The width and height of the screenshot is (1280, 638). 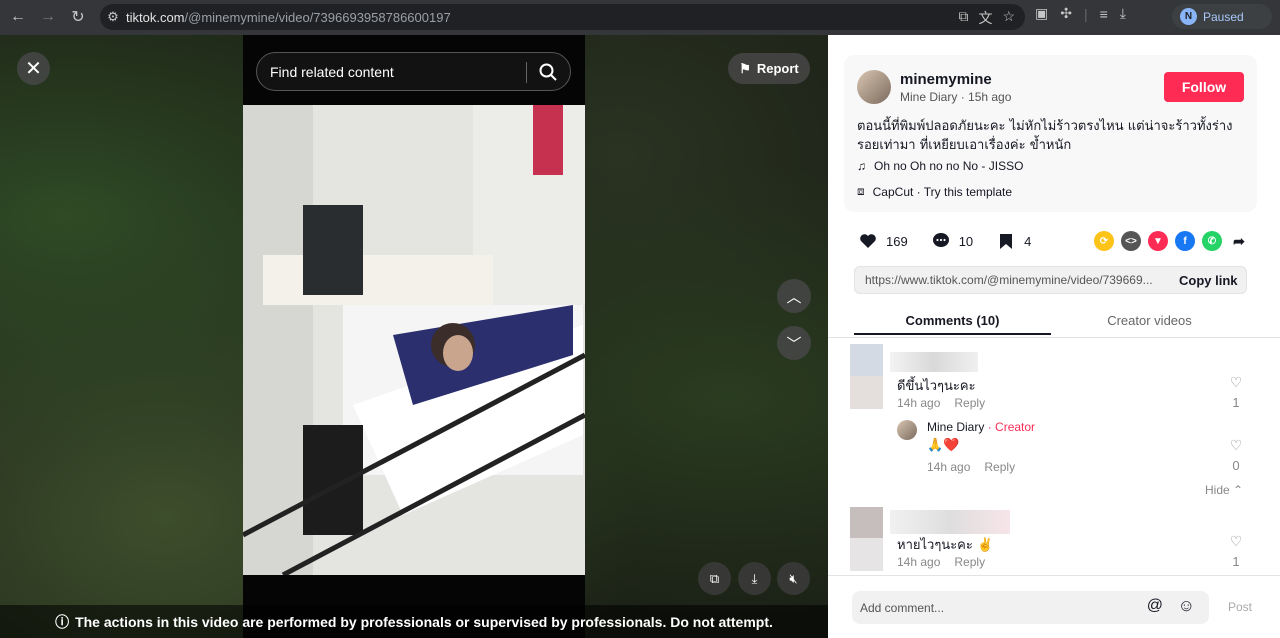 What do you see at coordinates (413, 71) in the screenshot?
I see `related-search-input: Find related content` at bounding box center [413, 71].